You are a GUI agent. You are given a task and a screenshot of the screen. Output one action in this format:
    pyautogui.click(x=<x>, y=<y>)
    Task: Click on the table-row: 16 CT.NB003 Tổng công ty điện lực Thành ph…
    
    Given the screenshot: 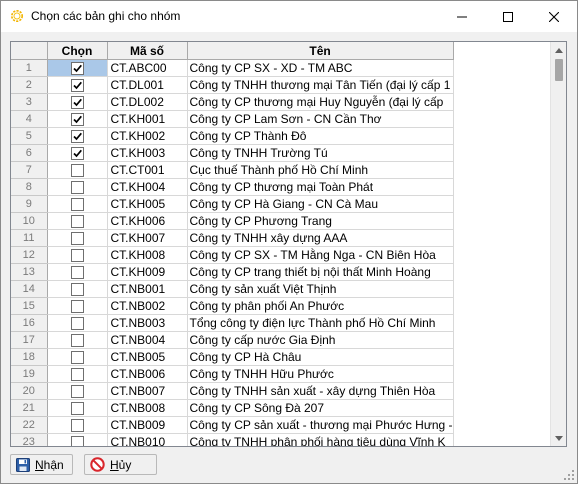 What is the action you would take?
    pyautogui.click(x=232, y=323)
    